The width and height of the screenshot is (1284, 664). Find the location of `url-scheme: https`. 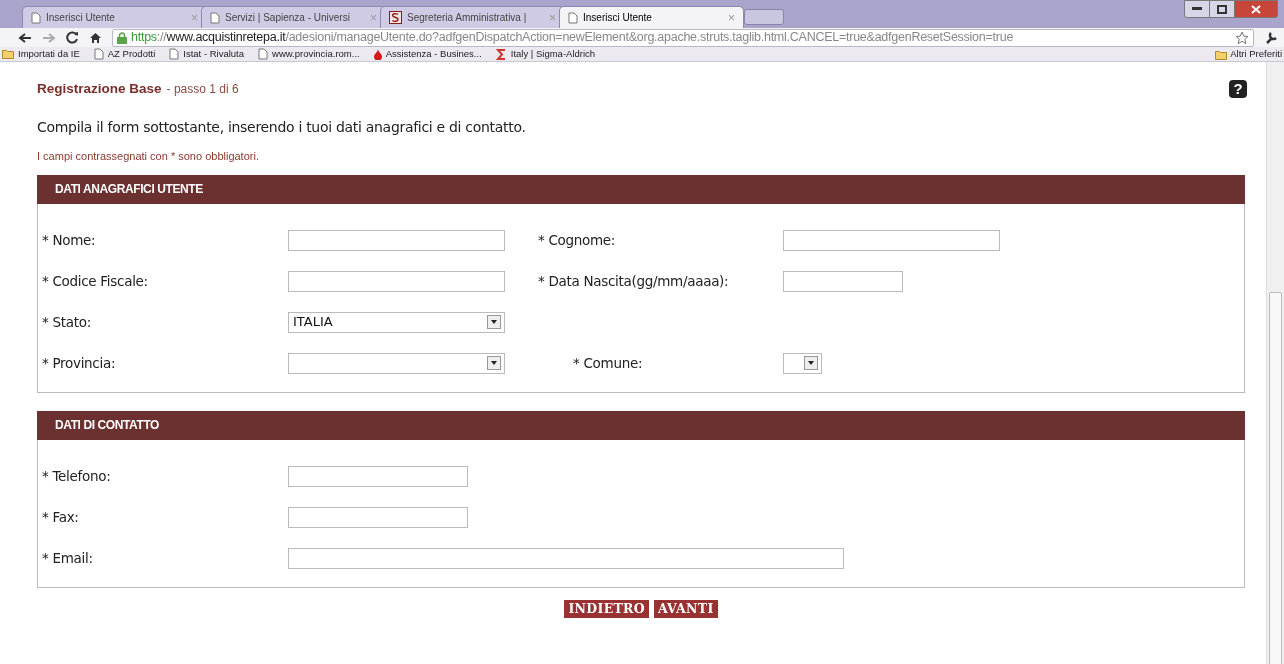

url-scheme: https is located at coordinates (144, 37).